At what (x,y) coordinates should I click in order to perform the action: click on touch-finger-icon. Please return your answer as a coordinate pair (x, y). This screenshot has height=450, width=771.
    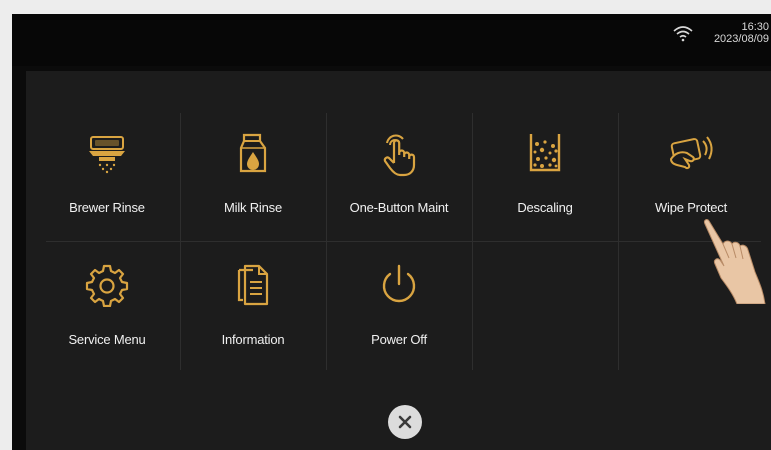
    Looking at the image, I should click on (399, 153).